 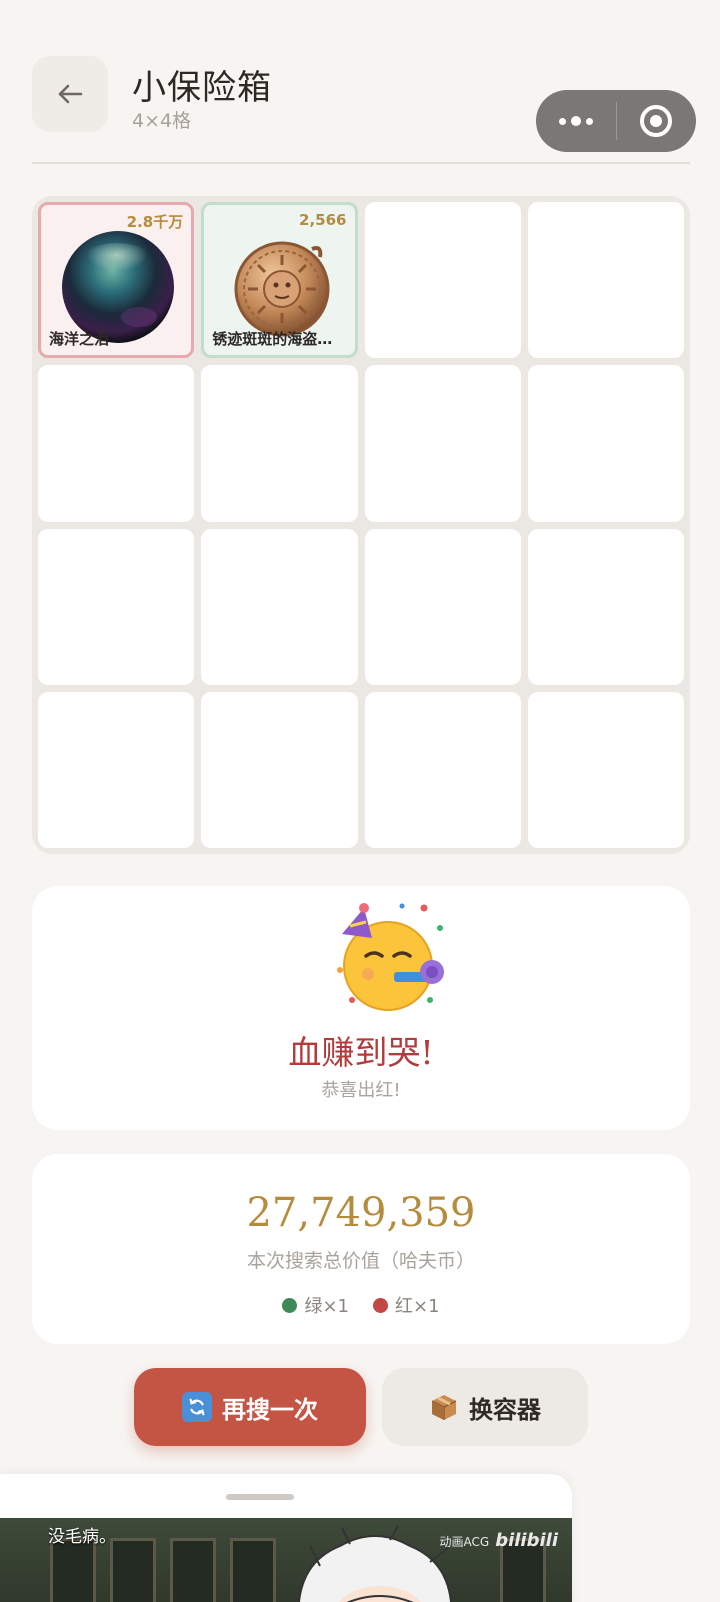 I want to click on video-sheet: 没毛病。 动画ACG bilibili, so click(x=286, y=1538).